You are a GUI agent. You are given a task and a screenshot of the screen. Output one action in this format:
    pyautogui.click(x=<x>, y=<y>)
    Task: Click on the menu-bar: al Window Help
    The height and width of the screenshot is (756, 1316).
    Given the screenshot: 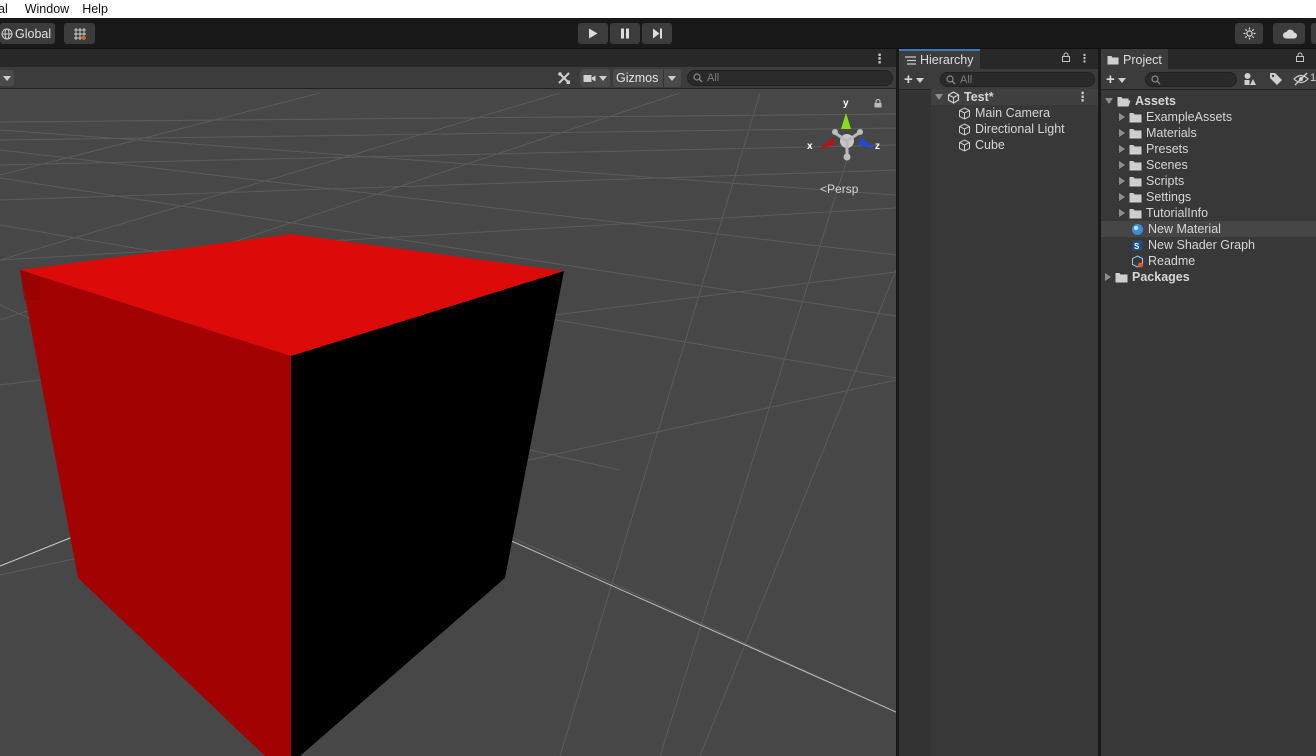 What is the action you would take?
    pyautogui.click(x=658, y=9)
    